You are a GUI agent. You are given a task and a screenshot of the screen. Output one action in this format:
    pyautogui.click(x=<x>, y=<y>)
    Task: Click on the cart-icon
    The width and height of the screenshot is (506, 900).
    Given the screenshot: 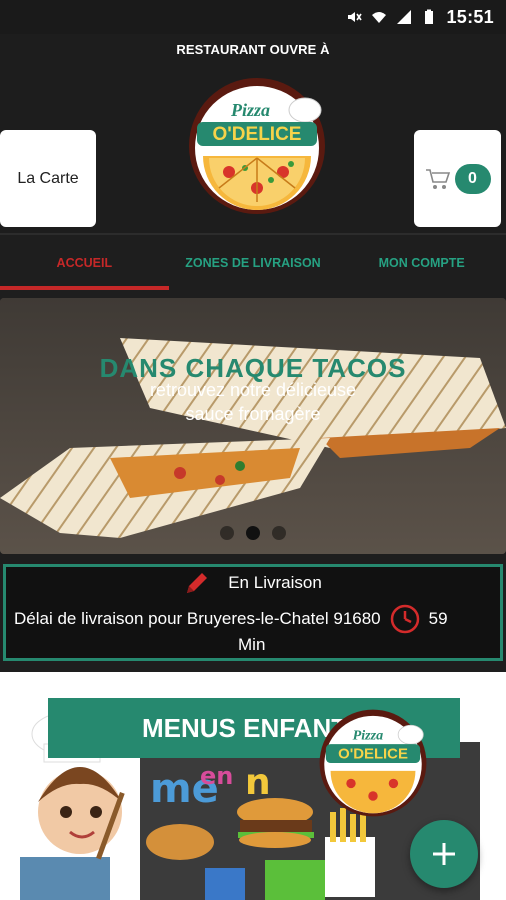 What is the action you would take?
    pyautogui.click(x=437, y=178)
    